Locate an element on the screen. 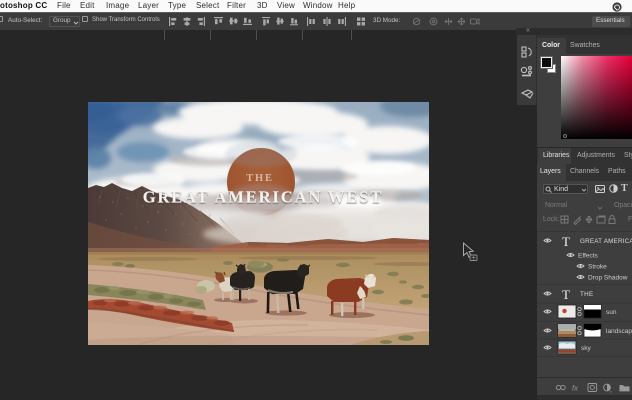 Image resolution: width=632 pixels, height=400 pixels. svg-text: Effects is located at coordinates (588, 256).